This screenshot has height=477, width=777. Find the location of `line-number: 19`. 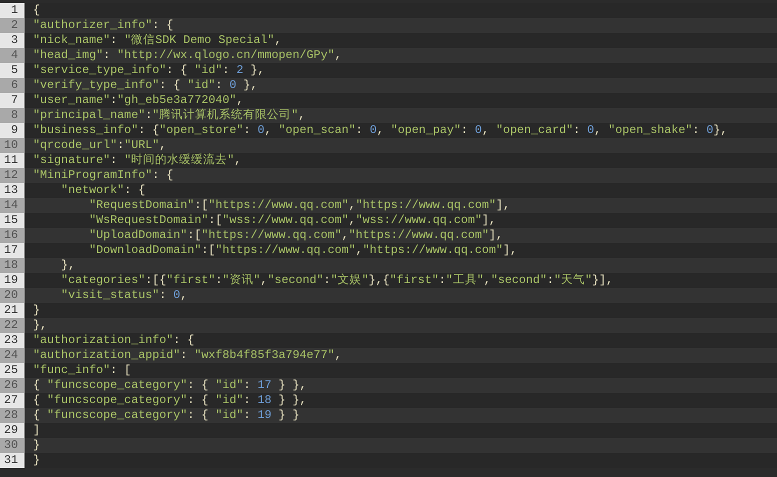

line-number: 19 is located at coordinates (12, 280).